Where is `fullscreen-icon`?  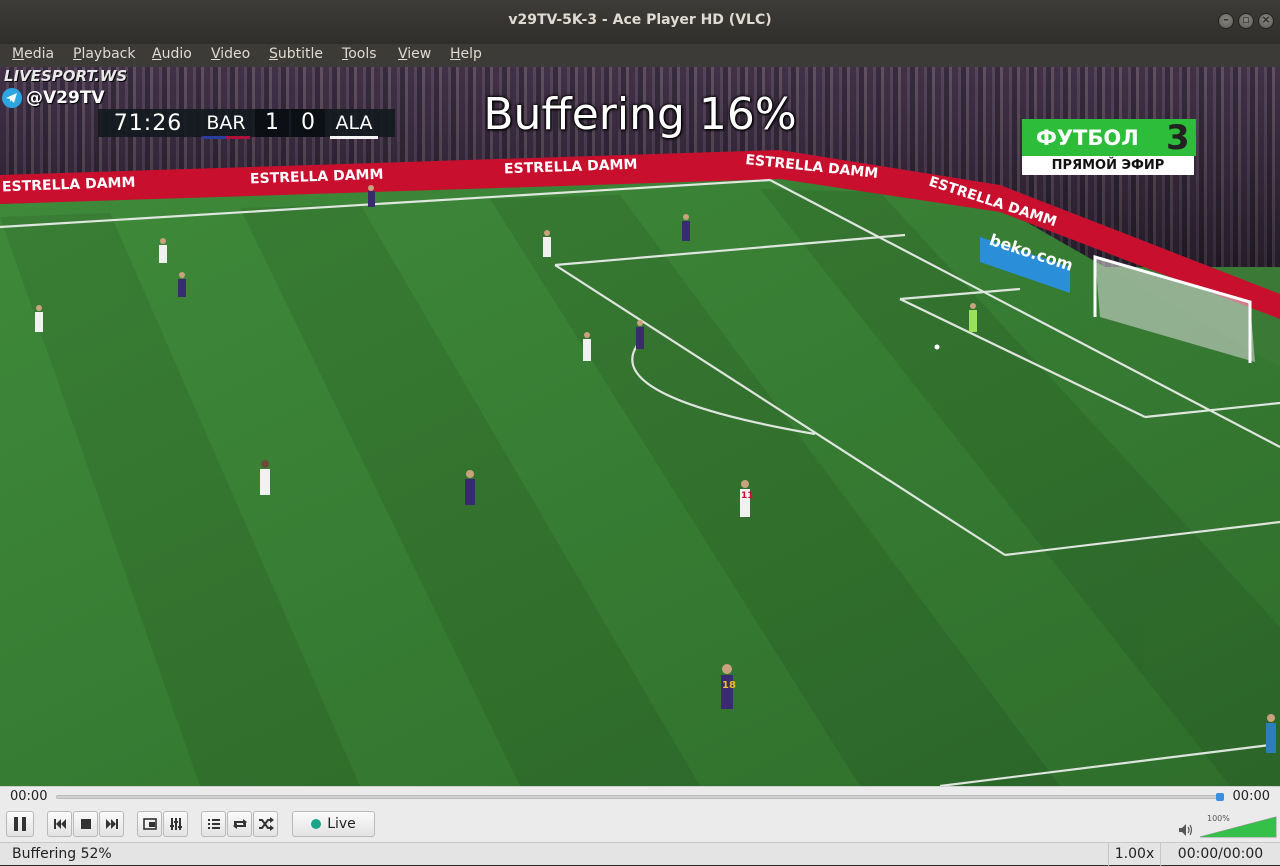 fullscreen-icon is located at coordinates (149, 824).